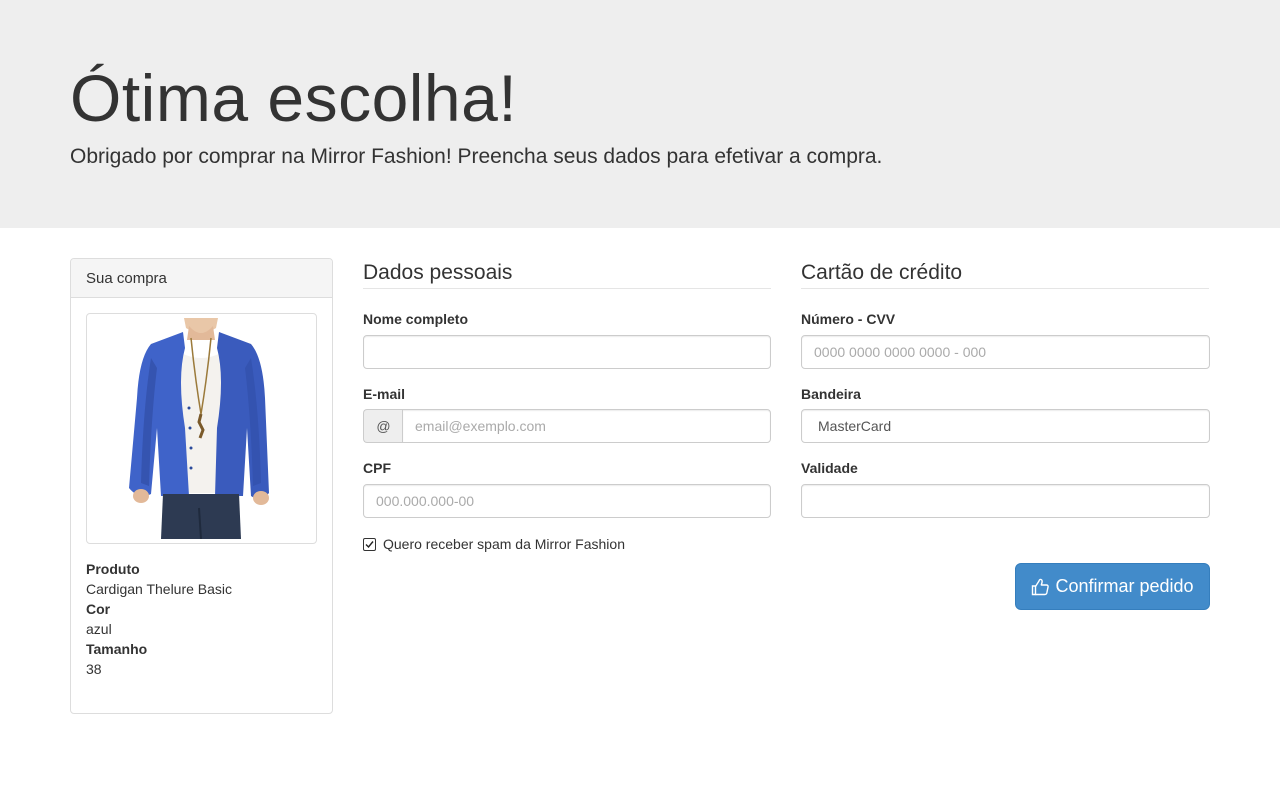 Image resolution: width=1280 pixels, height=800 pixels. Describe the element at coordinates (900, 352) in the screenshot. I see `card-number-placeholder: 0000 0000 0000 0000 - 000` at that location.